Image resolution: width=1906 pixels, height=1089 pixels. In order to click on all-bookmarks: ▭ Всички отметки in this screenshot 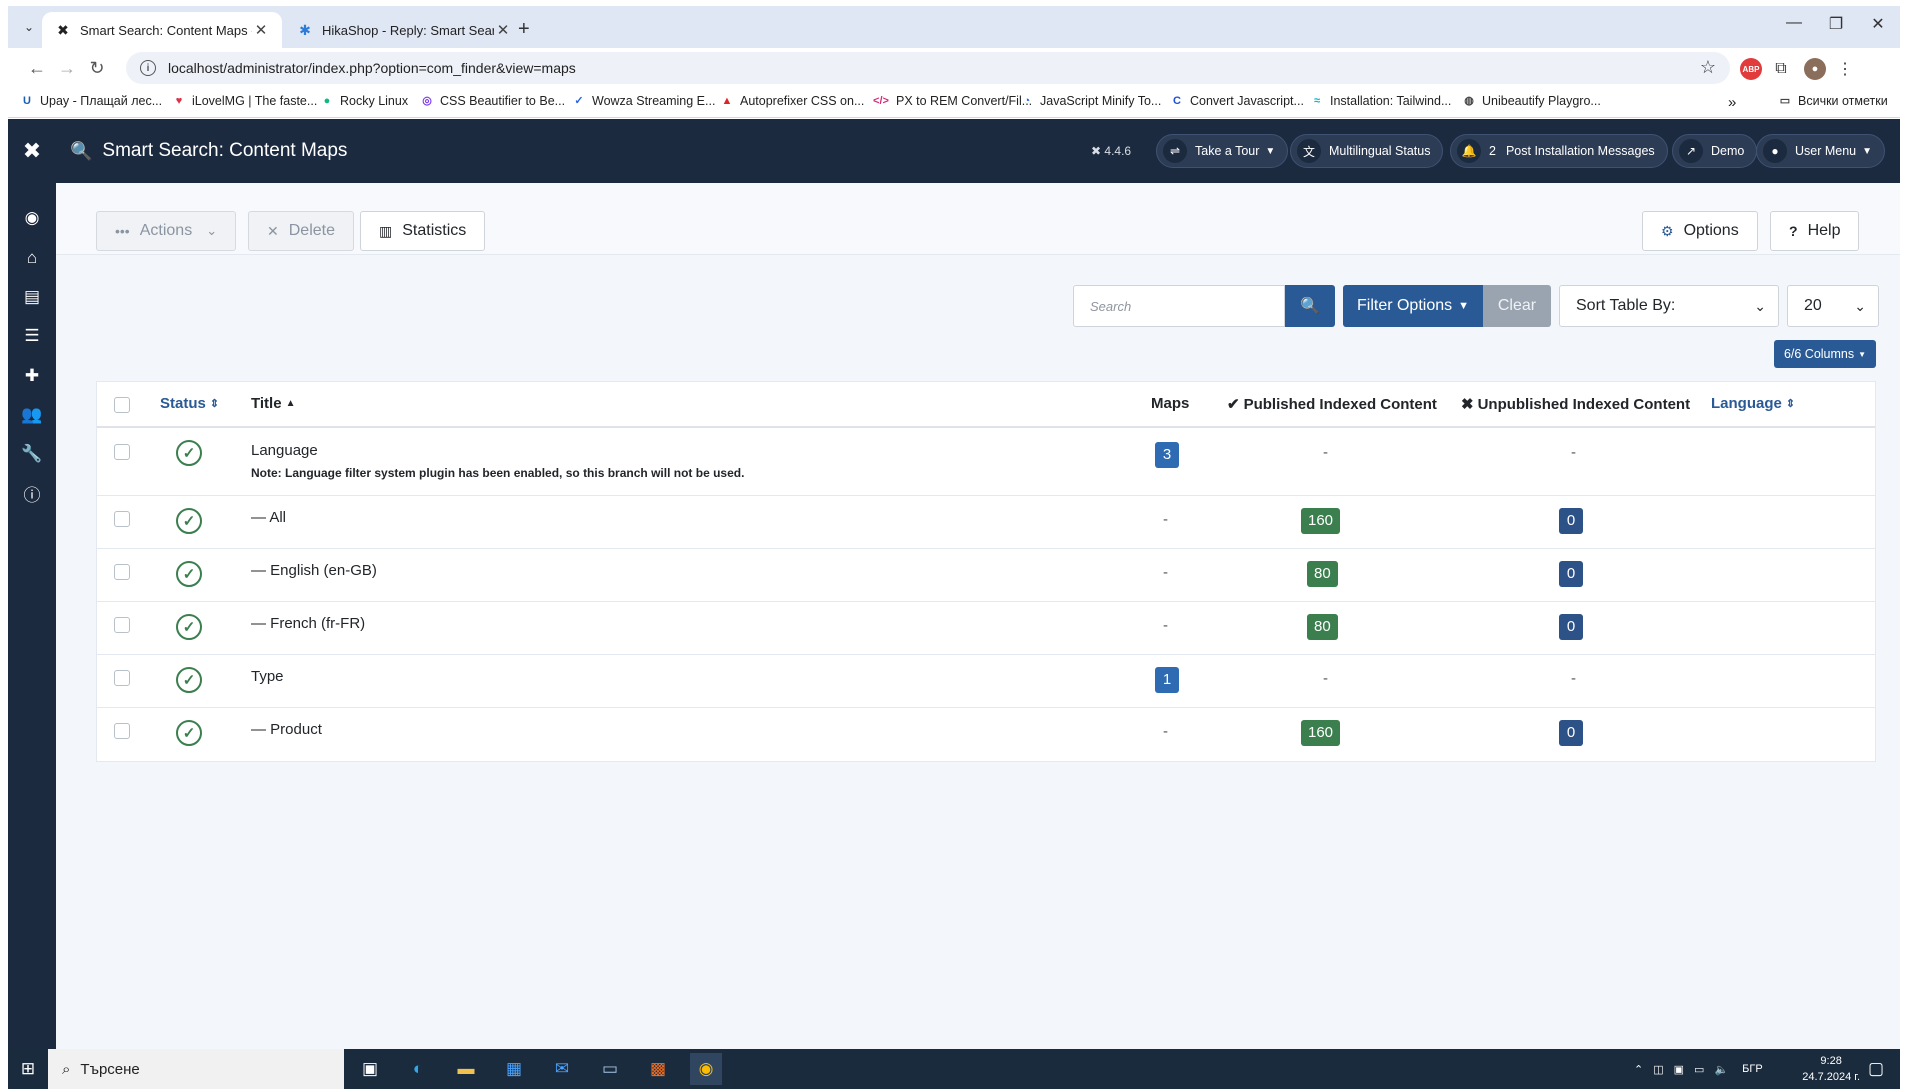, I will do `click(1833, 101)`.